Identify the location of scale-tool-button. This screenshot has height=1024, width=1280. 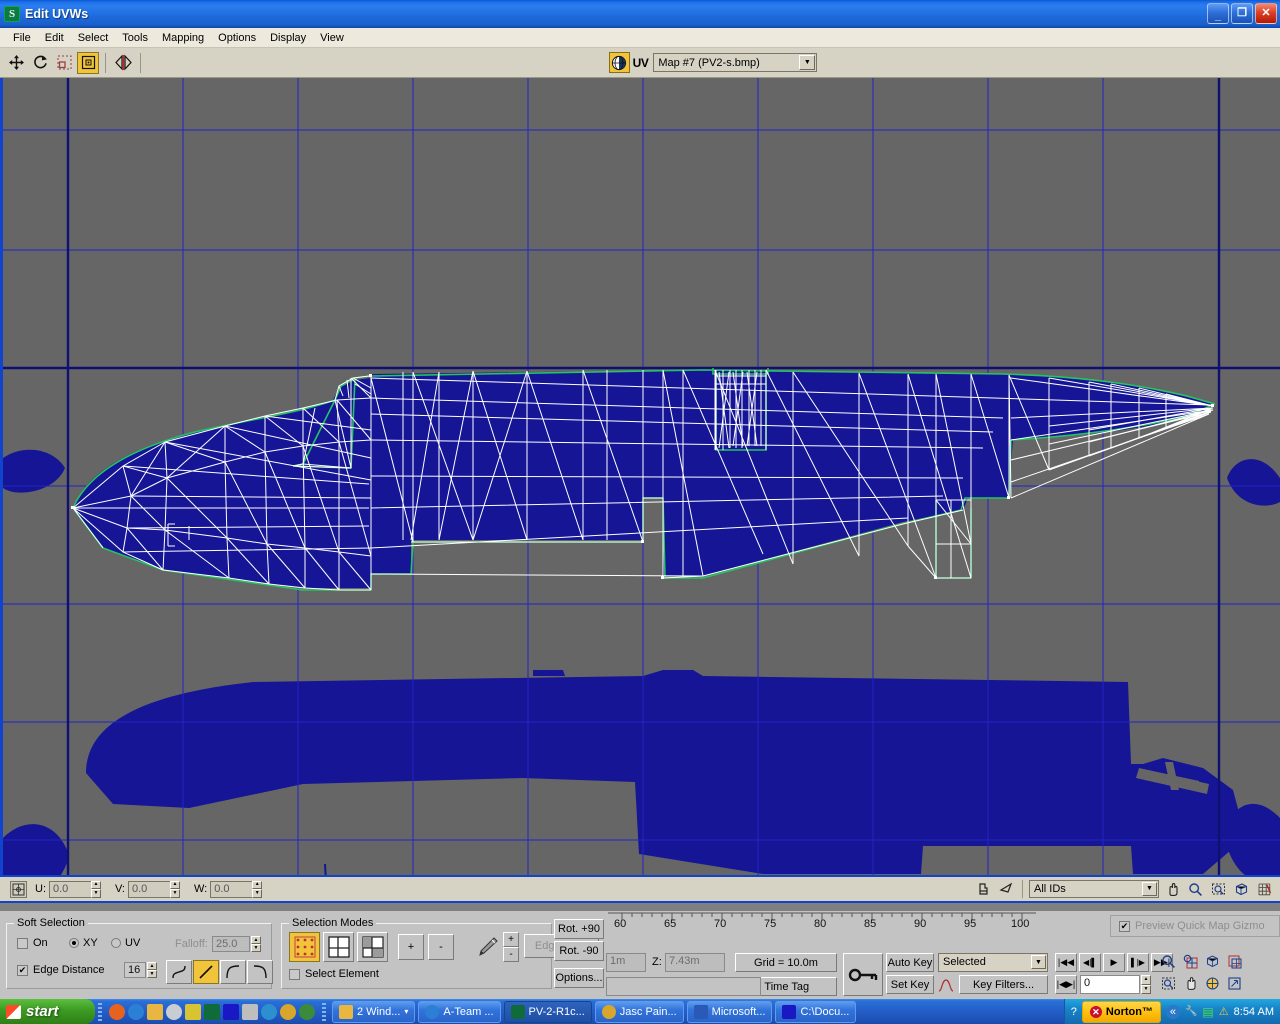
(64, 63).